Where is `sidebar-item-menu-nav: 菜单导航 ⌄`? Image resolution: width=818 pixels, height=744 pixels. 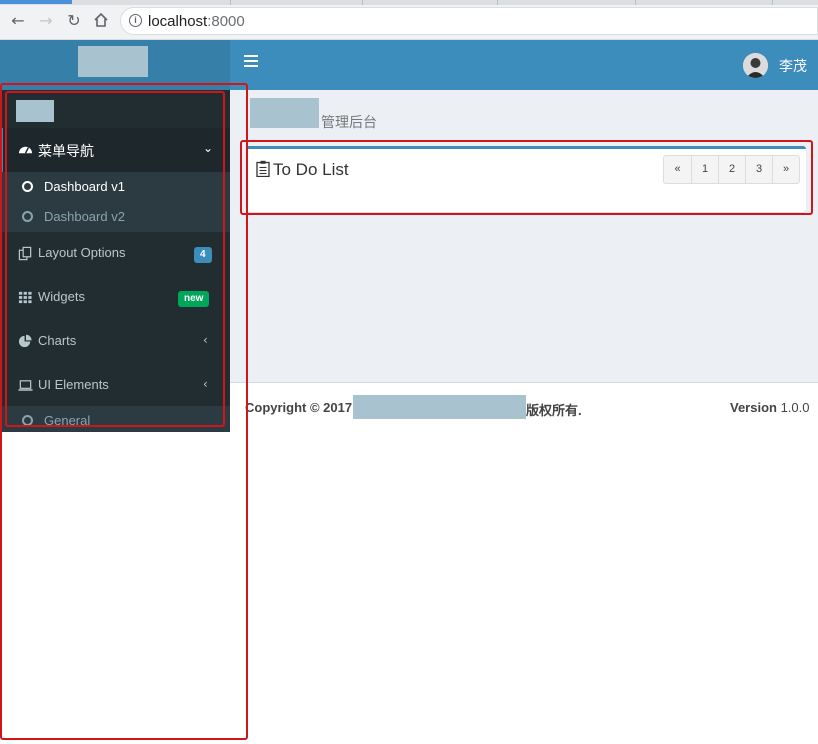 sidebar-item-menu-nav: 菜单导航 ⌄ is located at coordinates (115, 150).